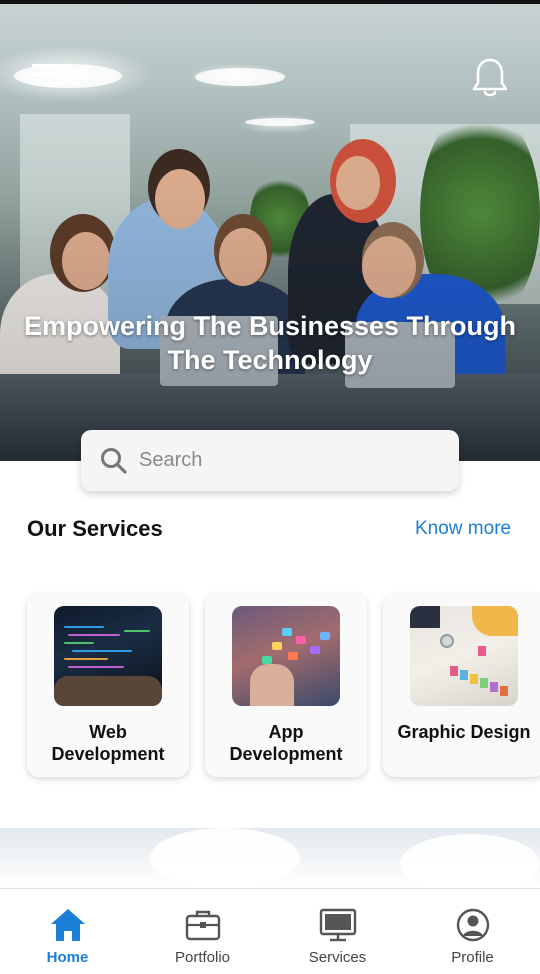 Image resolution: width=540 pixels, height=974 pixels. What do you see at coordinates (108, 691) in the screenshot?
I see `hands` at bounding box center [108, 691].